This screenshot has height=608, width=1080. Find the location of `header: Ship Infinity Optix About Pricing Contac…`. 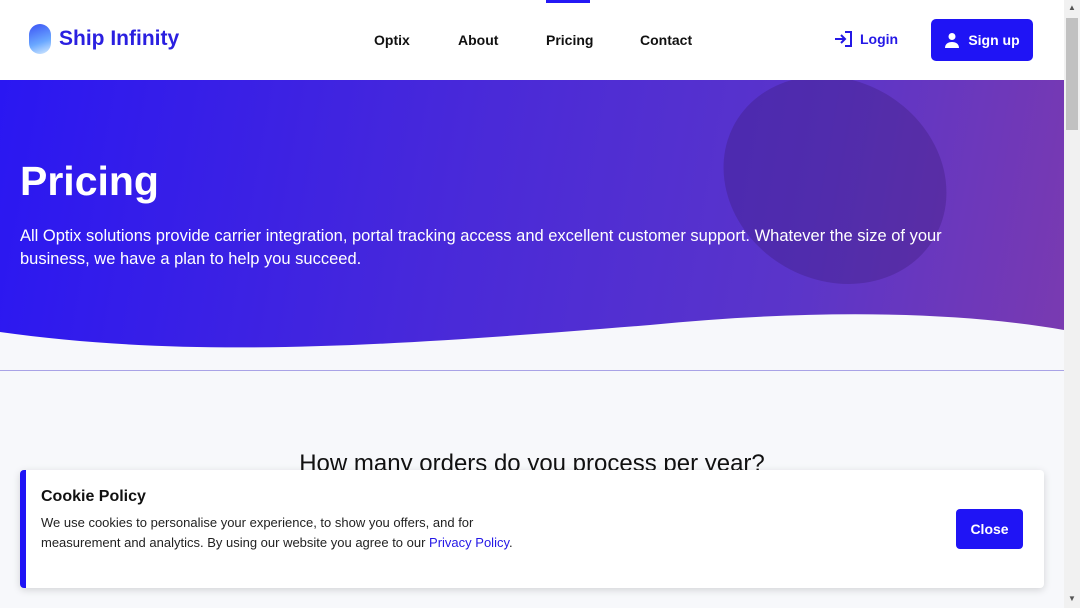

header: Ship Infinity Optix About Pricing Contac… is located at coordinates (532, 40).